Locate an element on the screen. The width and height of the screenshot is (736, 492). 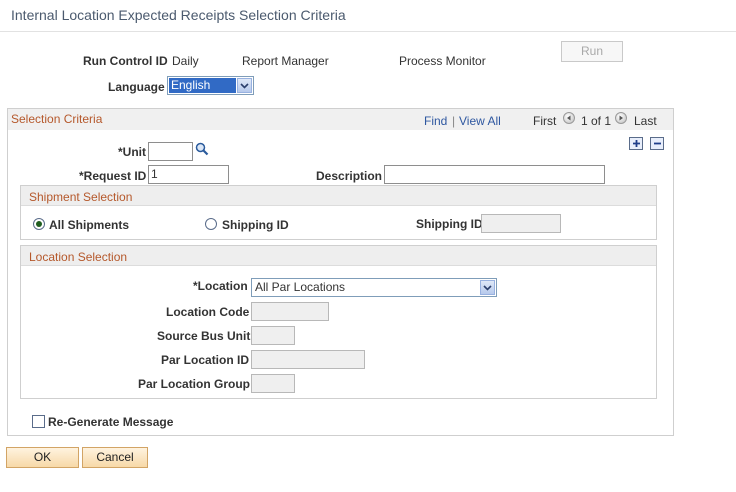
find-link: Find is located at coordinates (435, 121).